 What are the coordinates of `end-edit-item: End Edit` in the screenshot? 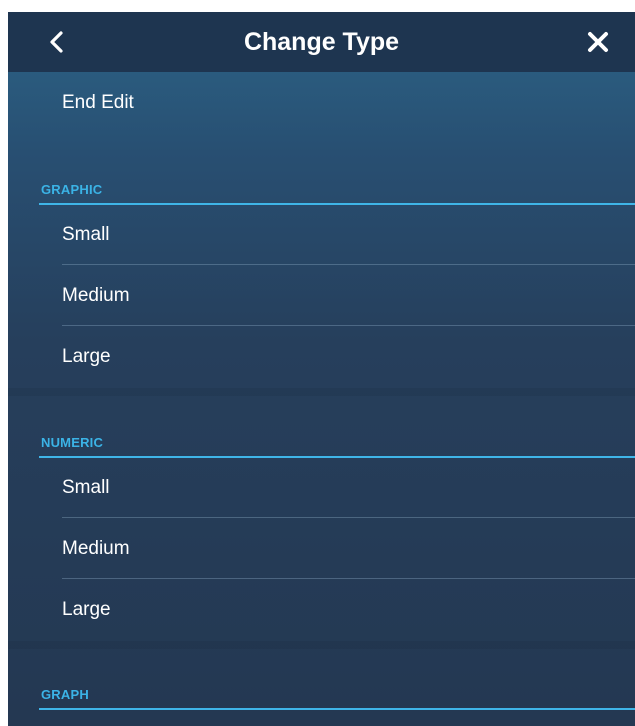 It's located at (321, 102).